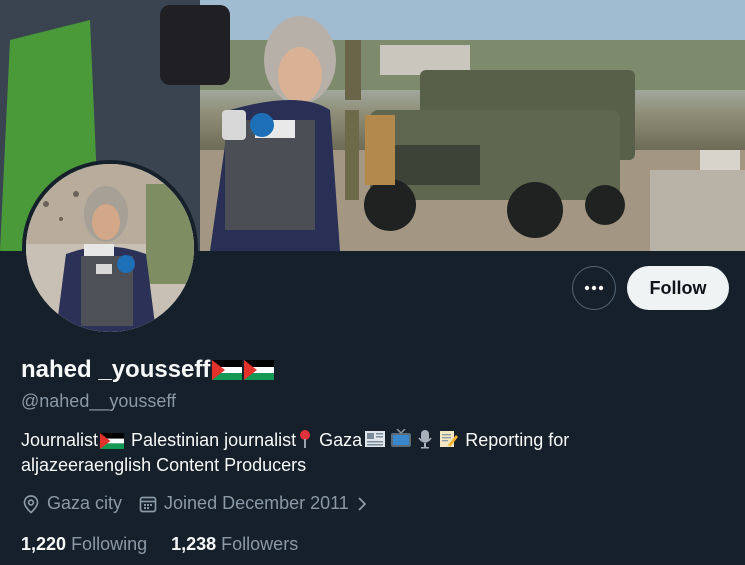 The image size is (745, 565). I want to click on following-label: Following, so click(109, 544).